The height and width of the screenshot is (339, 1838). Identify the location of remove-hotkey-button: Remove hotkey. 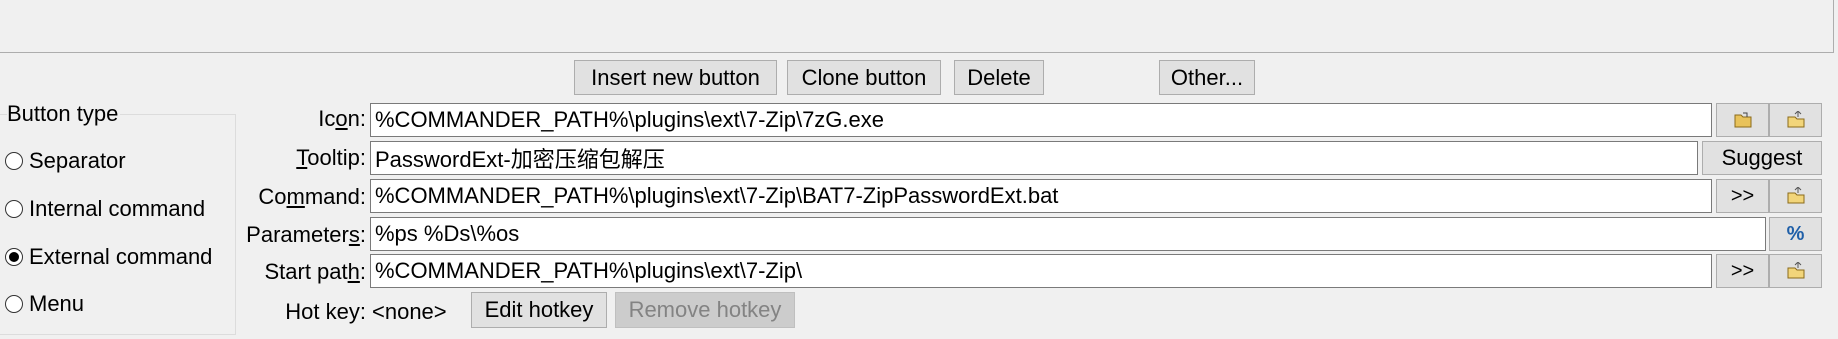
(705, 310).